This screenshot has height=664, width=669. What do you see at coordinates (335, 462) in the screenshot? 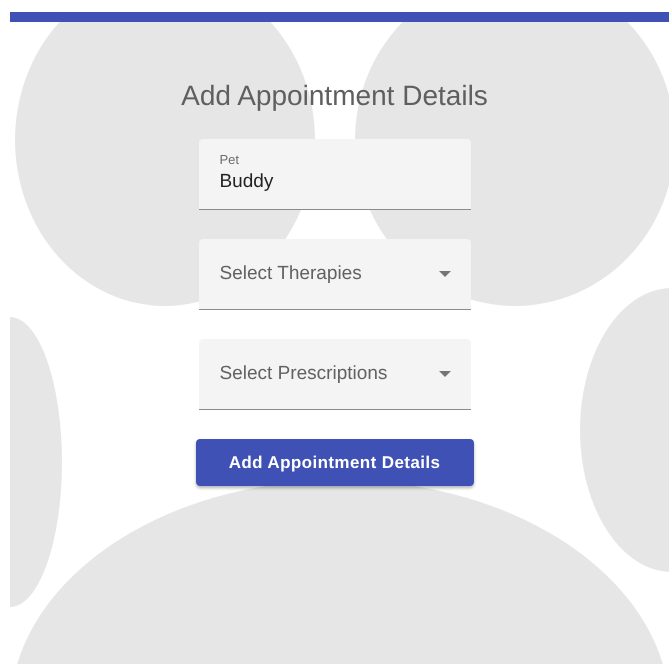
I see `add-appointment-details-button: Add Appointment Details` at bounding box center [335, 462].